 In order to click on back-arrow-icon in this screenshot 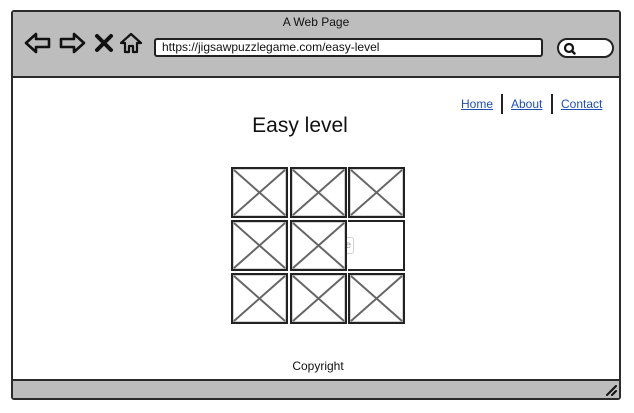, I will do `click(38, 43)`.